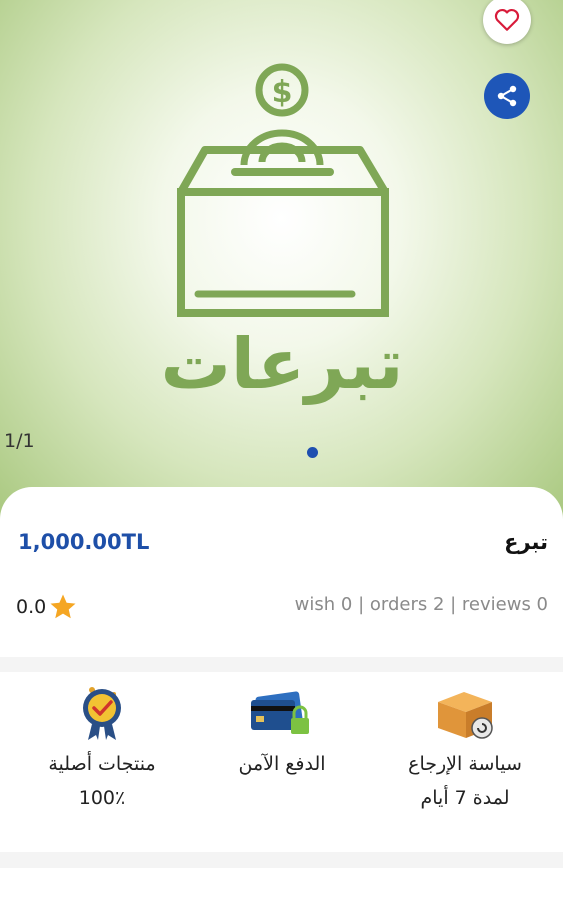 The width and height of the screenshot is (563, 908). I want to click on feature-secure-payment: الدفع الآمن, so click(282, 729).